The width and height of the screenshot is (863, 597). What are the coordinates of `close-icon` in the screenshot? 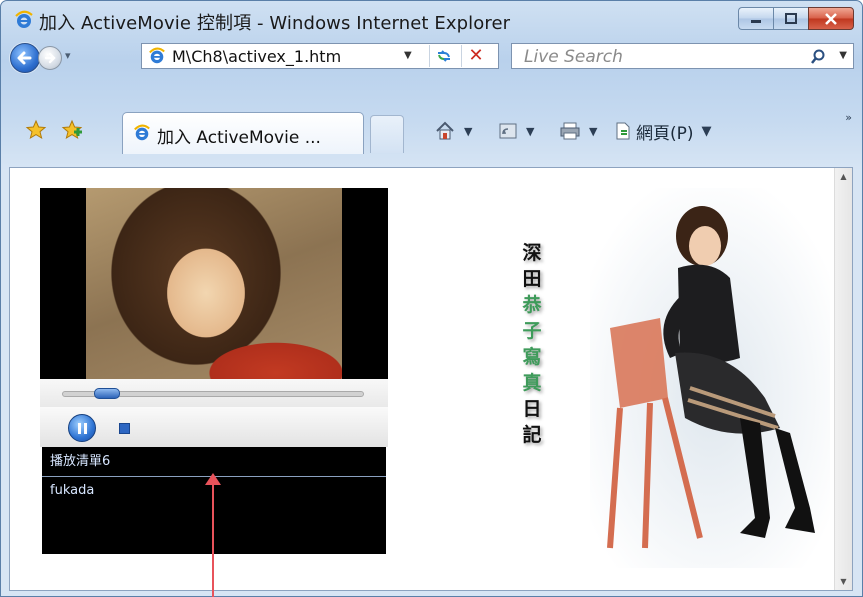 It's located at (831, 18).